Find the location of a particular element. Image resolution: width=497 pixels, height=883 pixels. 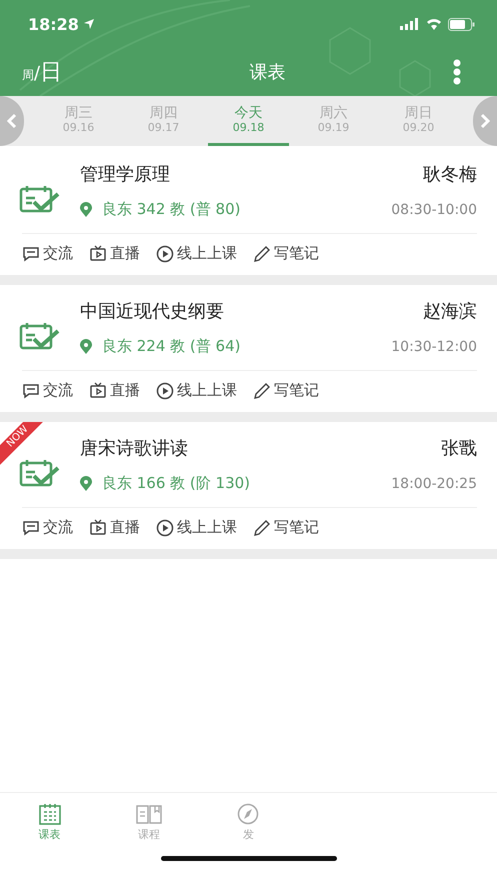

status-time: 18:28 is located at coordinates (53, 24).